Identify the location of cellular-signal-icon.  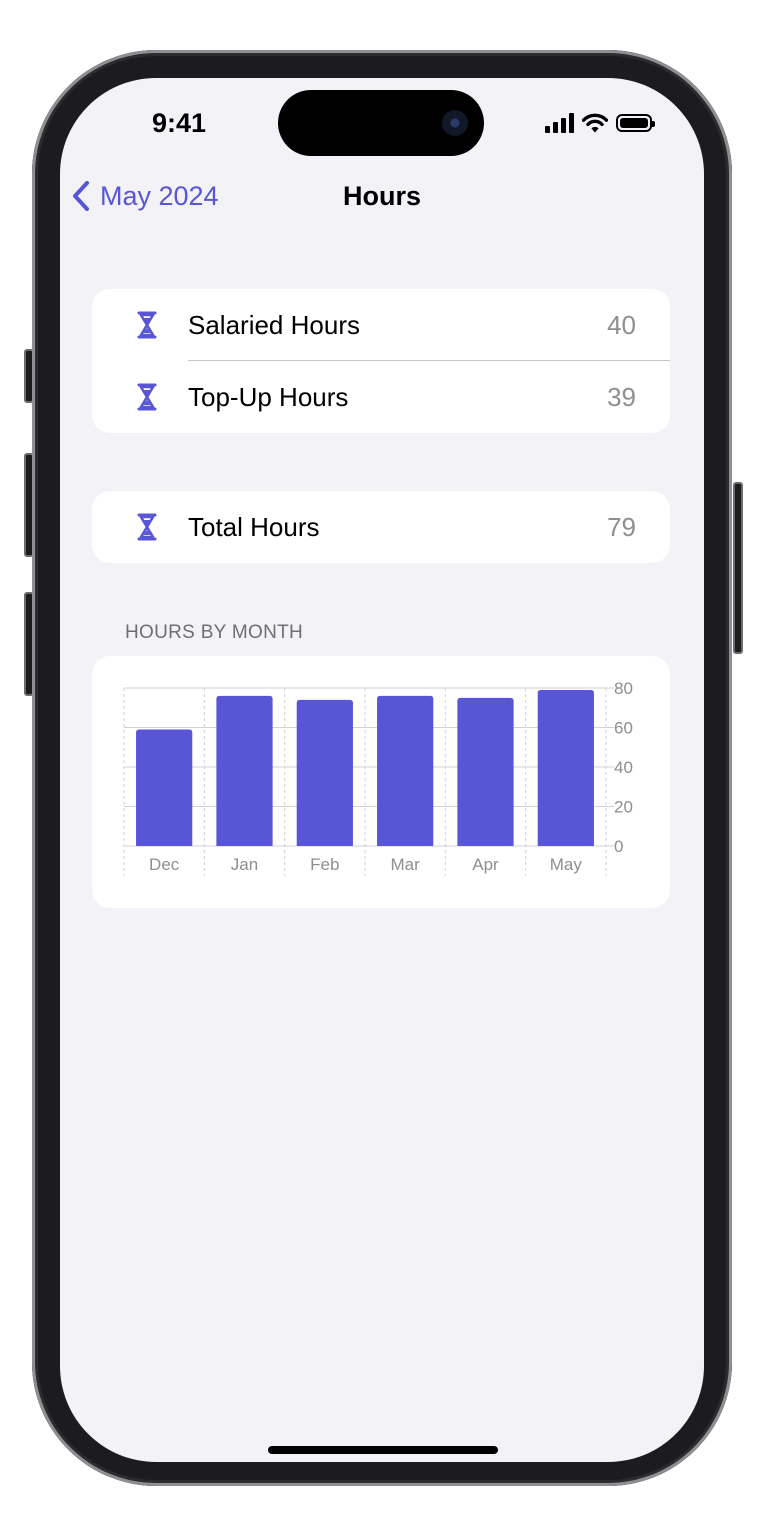
(559, 123).